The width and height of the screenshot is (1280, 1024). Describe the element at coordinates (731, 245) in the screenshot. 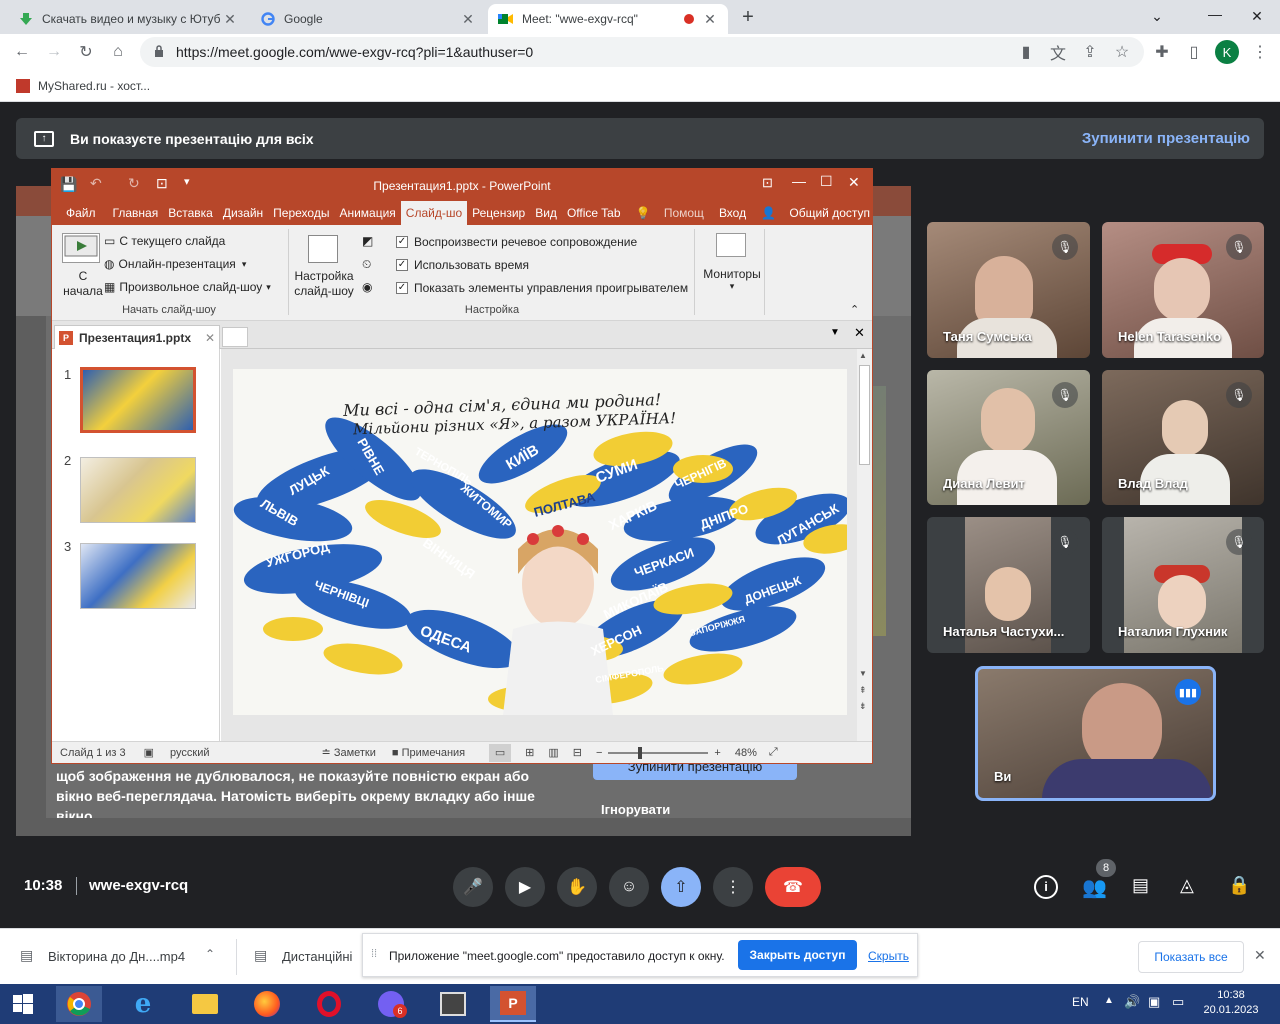

I see `monitor-icon` at that location.